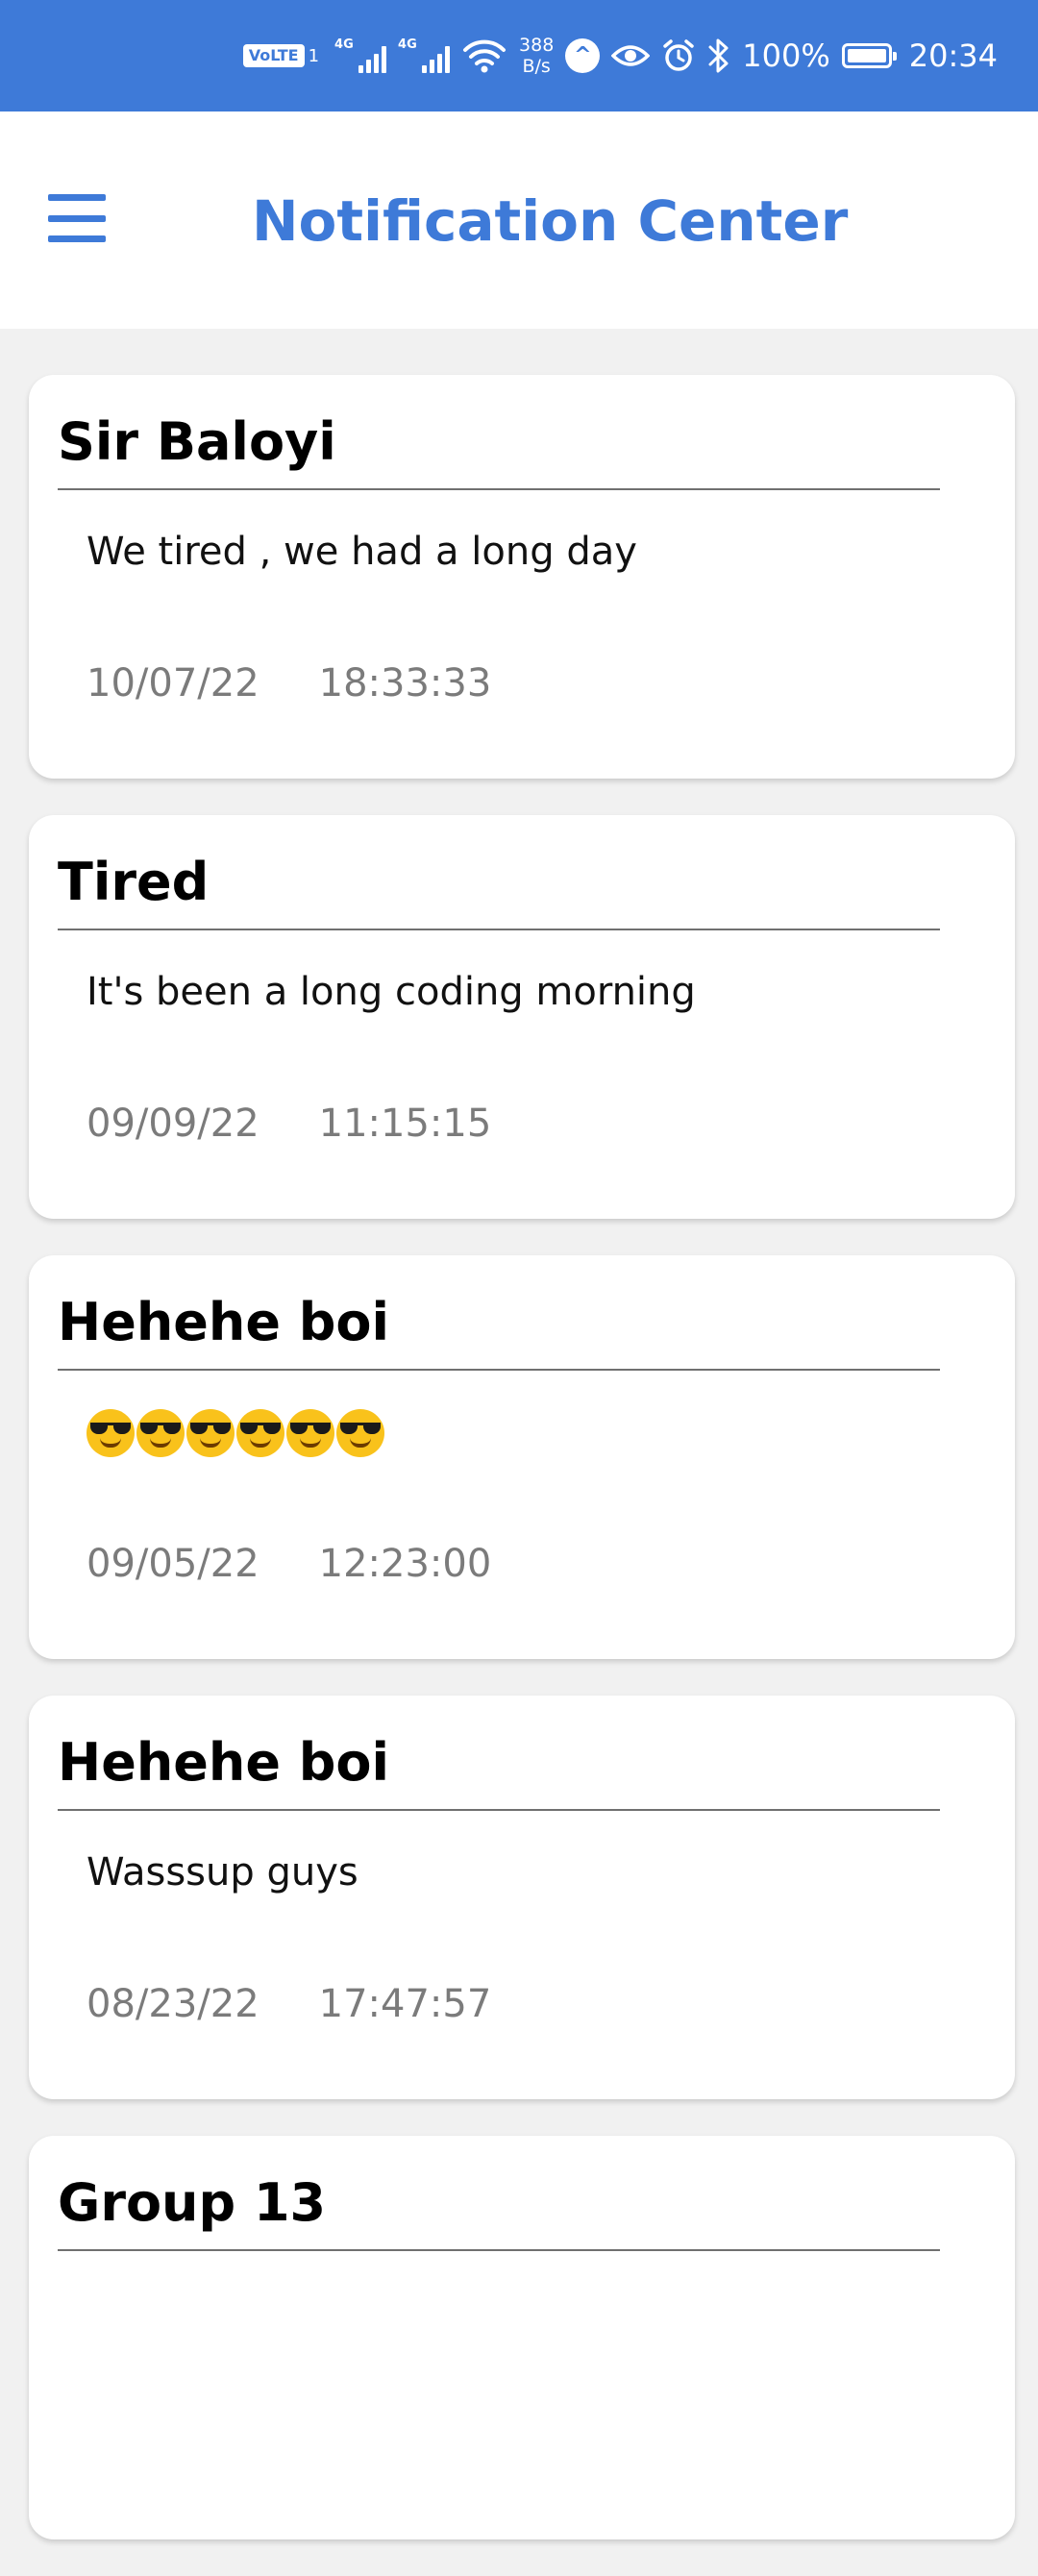 The height and width of the screenshot is (2576, 1038). I want to click on notification-date: 08/23/22, so click(173, 2004).